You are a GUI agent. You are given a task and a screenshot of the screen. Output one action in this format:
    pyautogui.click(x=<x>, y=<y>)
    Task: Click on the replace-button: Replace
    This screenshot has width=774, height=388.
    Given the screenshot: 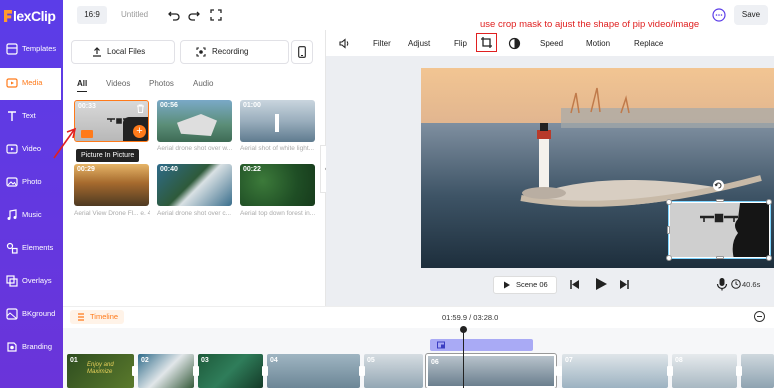 What is the action you would take?
    pyautogui.click(x=648, y=43)
    